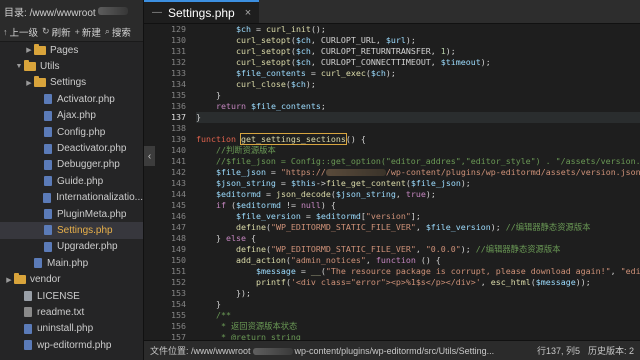 This screenshot has height=360, width=640. I want to click on file-item: readme.txt, so click(71, 312).